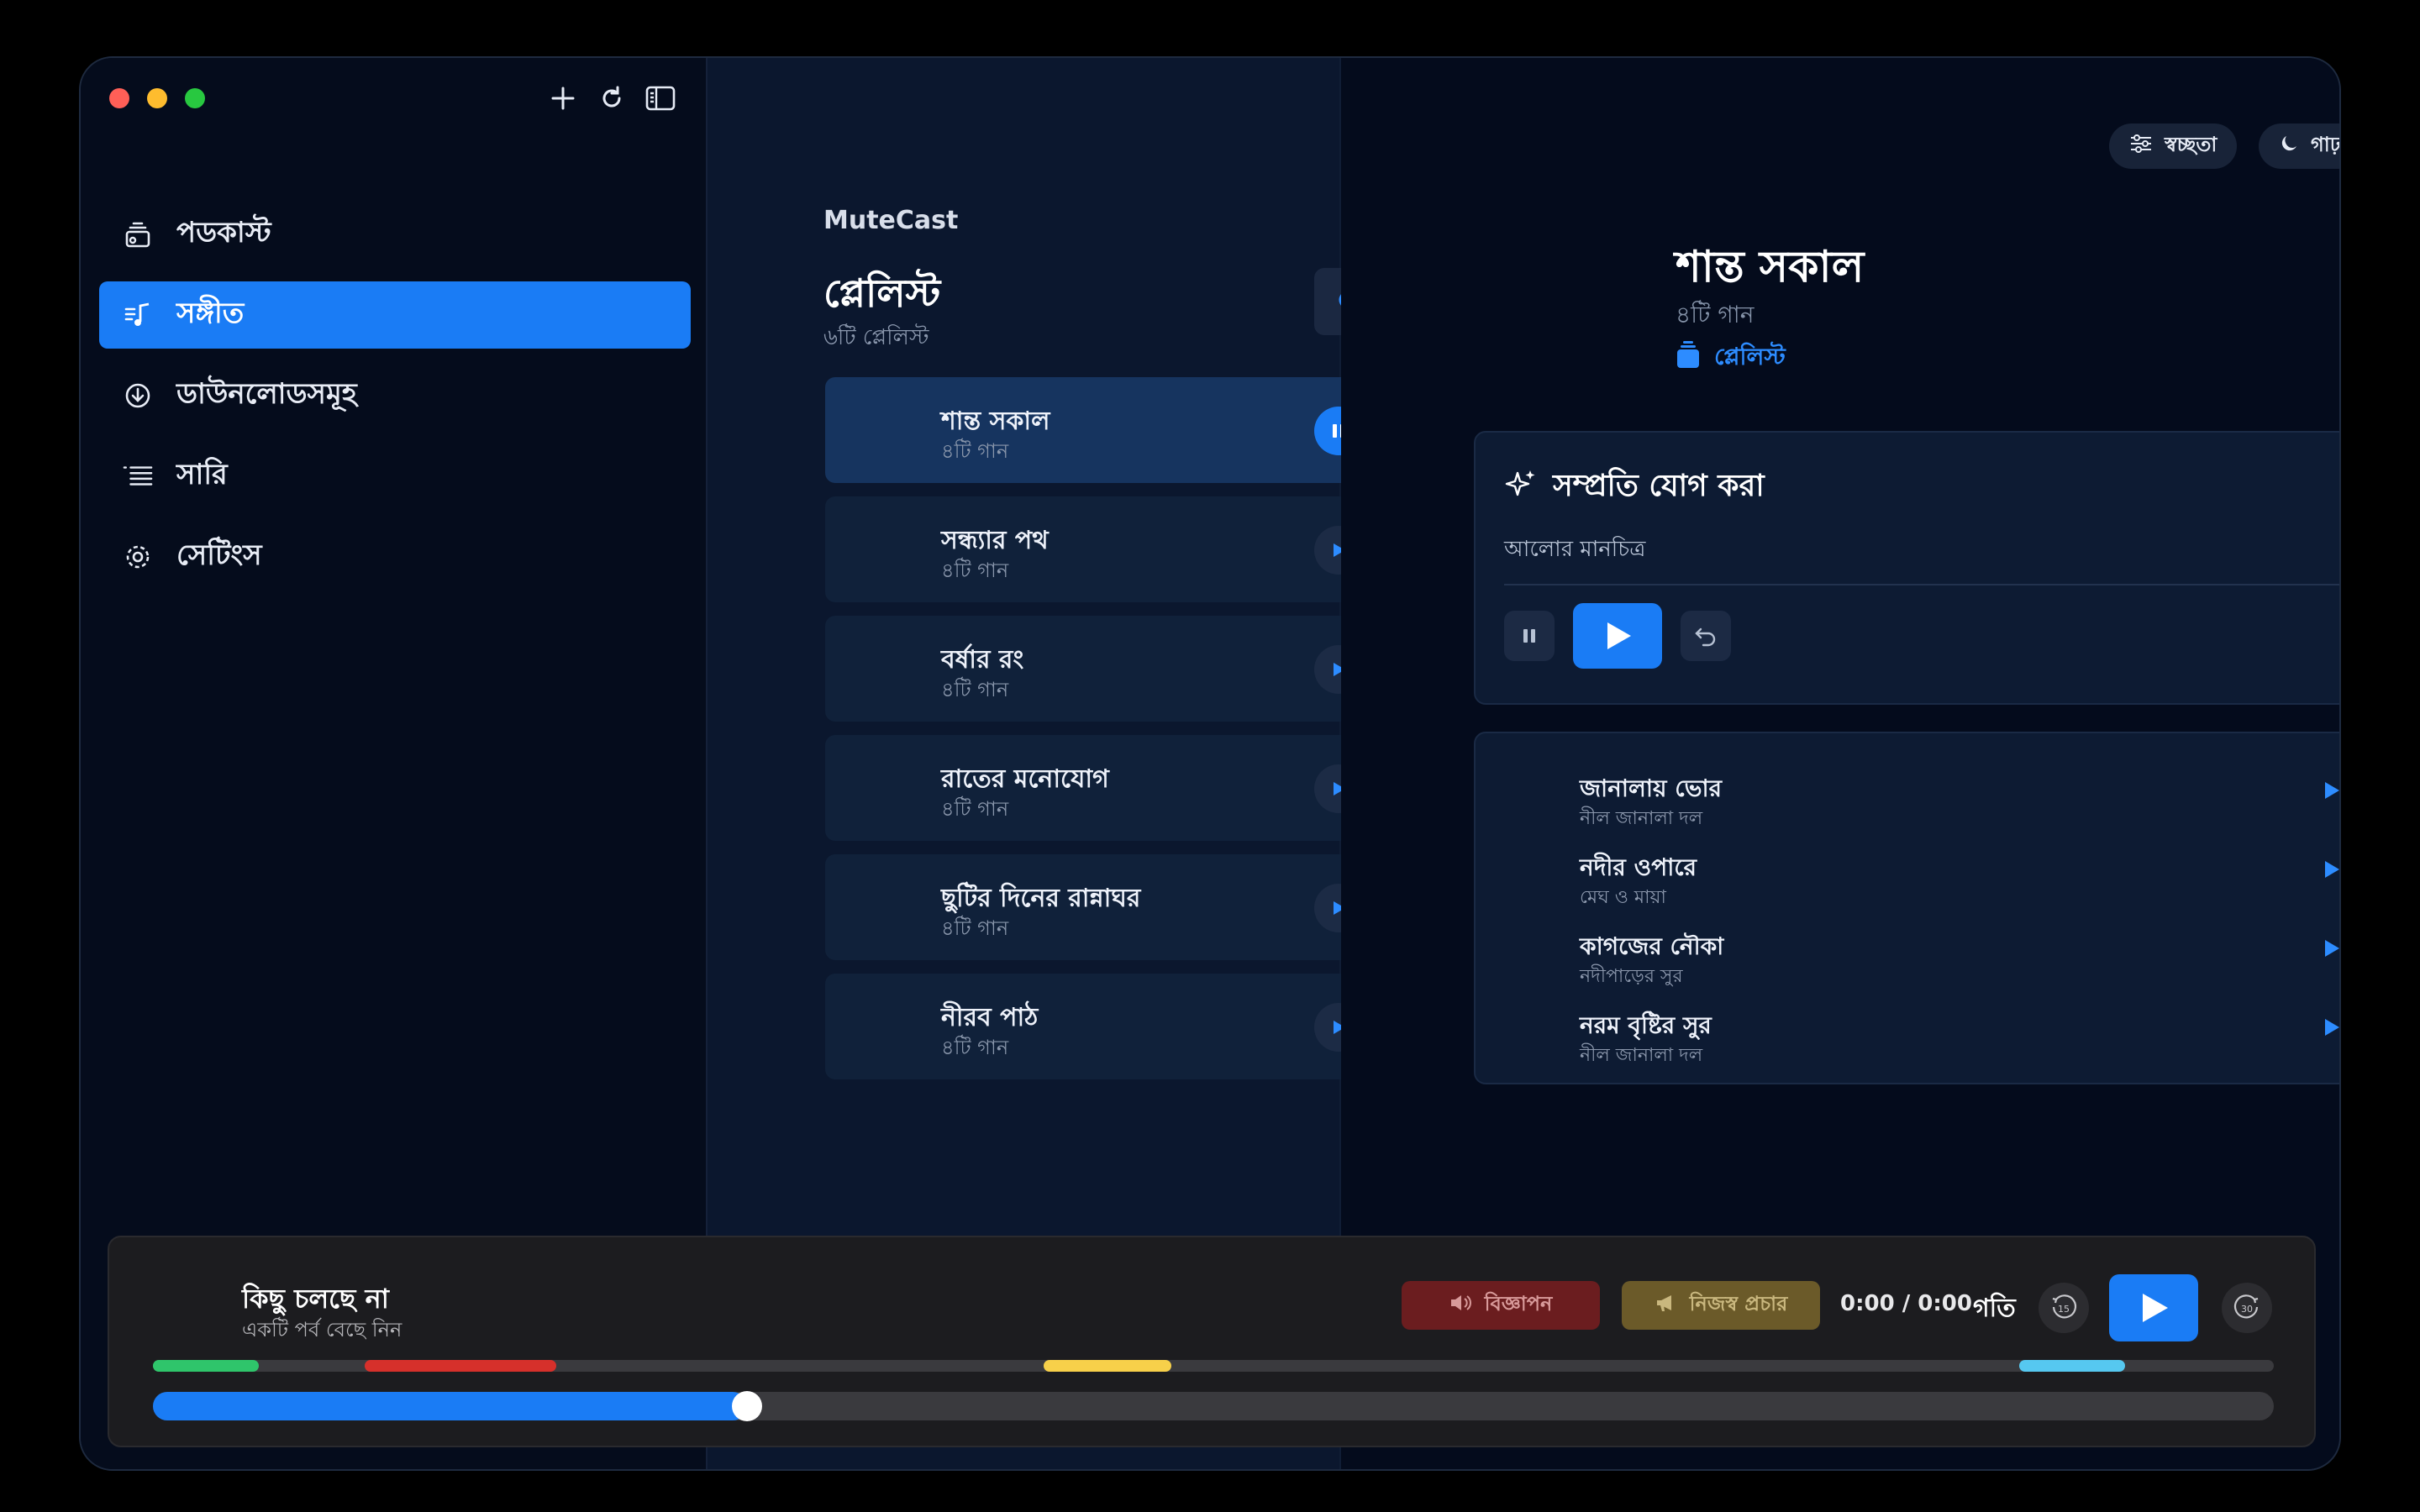  What do you see at coordinates (2191, 144) in the screenshot?
I see `transparency-label: স্বচ্ছতা` at bounding box center [2191, 144].